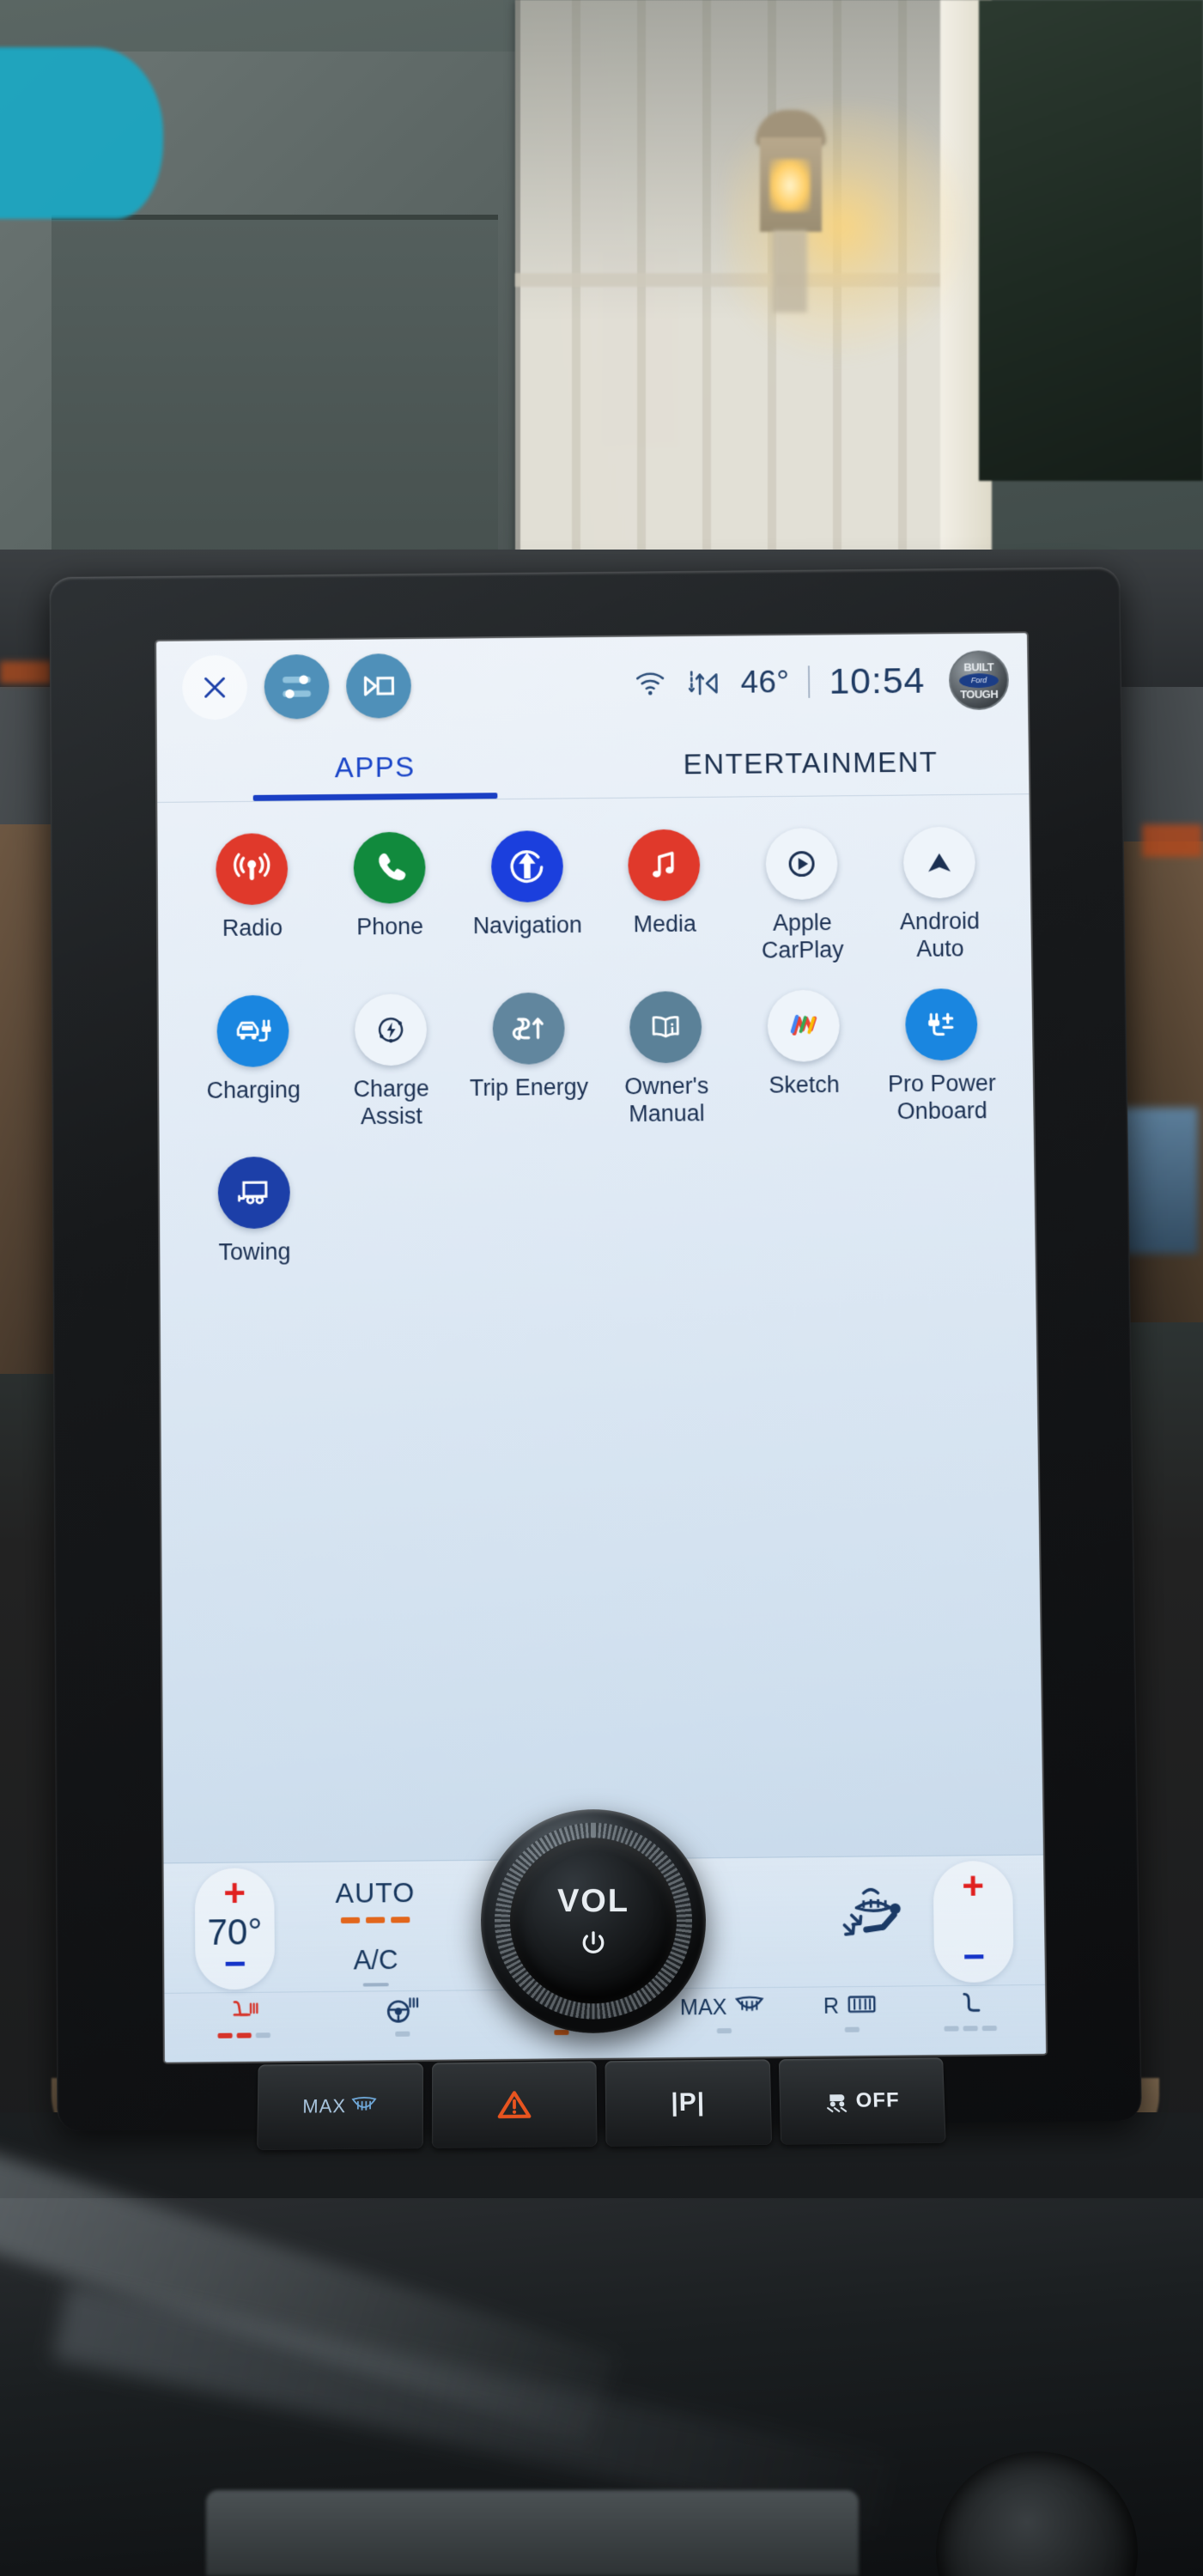  Describe the element at coordinates (810, 763) in the screenshot. I see `tab-entertainment: ENTERTAINMENT` at that location.